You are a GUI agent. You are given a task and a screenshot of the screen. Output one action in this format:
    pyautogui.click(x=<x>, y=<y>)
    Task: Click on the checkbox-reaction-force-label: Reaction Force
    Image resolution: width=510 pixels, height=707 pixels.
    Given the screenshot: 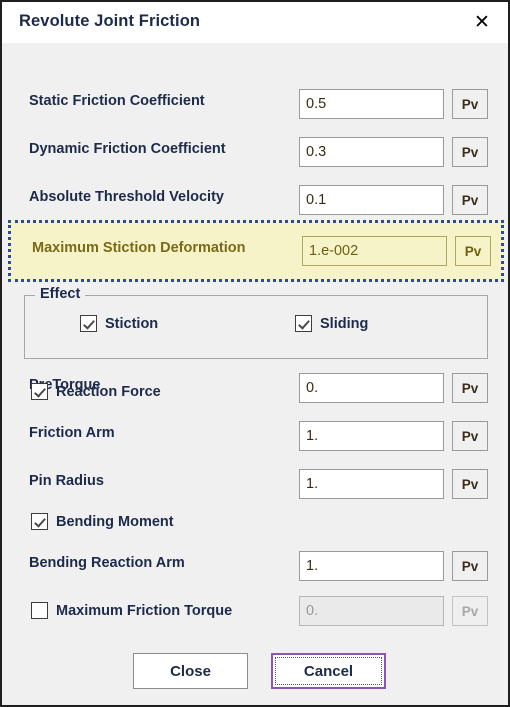 What is the action you would take?
    pyautogui.click(x=108, y=391)
    